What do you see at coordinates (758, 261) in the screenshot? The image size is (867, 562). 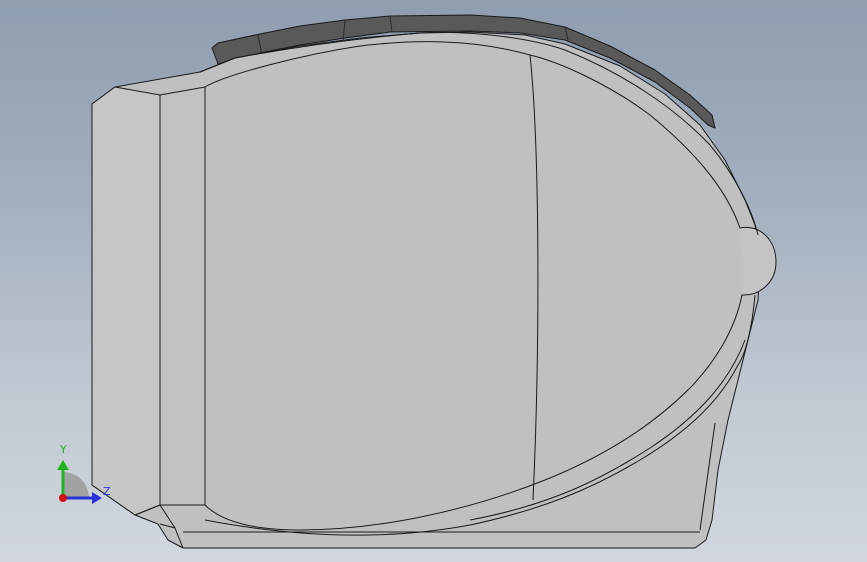 I see `lock-button-bump` at bounding box center [758, 261].